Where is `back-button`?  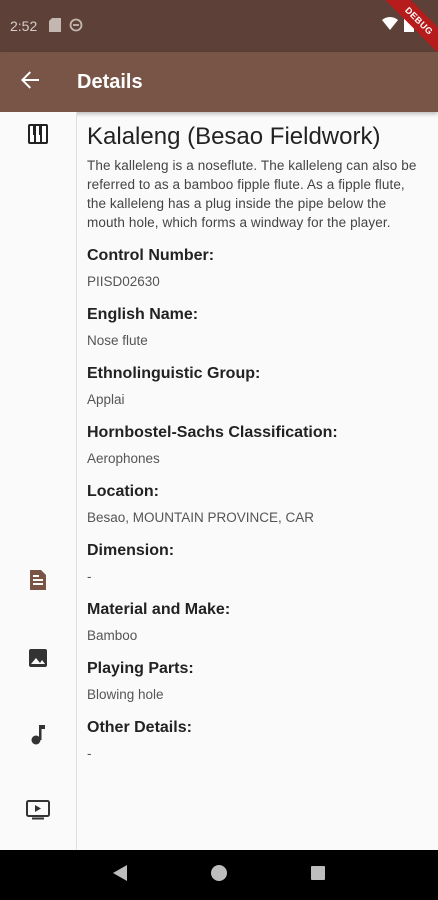 back-button is located at coordinates (30, 82).